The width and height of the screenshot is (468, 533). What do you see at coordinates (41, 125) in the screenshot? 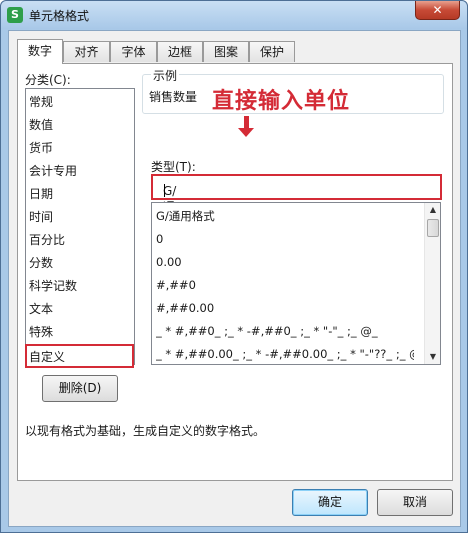
I see `category-item-number: 数值` at bounding box center [41, 125].